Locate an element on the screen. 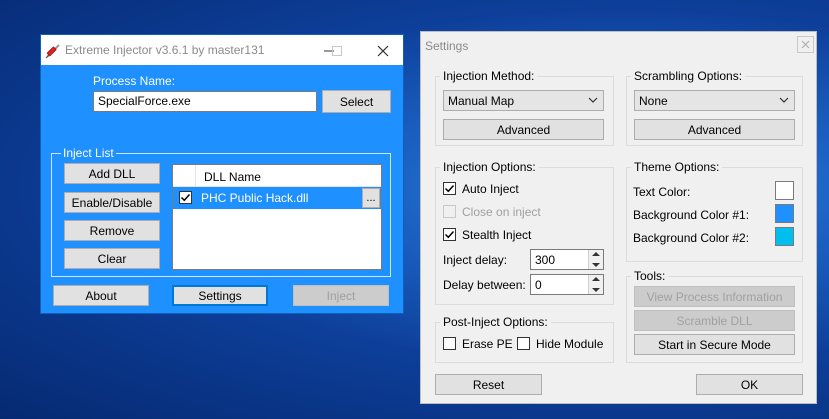 The image size is (829, 419). maximize-icon is located at coordinates (337, 51).